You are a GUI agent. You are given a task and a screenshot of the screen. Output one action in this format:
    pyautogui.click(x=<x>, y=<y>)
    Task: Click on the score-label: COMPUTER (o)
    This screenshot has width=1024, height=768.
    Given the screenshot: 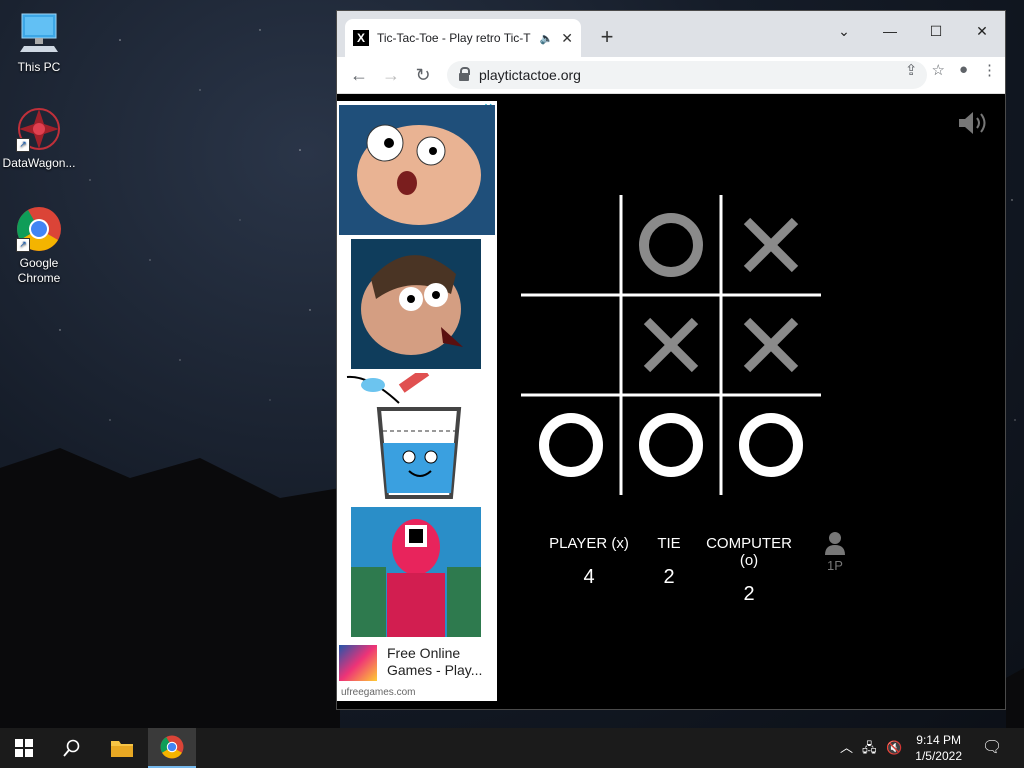 What is the action you would take?
    pyautogui.click(x=749, y=552)
    